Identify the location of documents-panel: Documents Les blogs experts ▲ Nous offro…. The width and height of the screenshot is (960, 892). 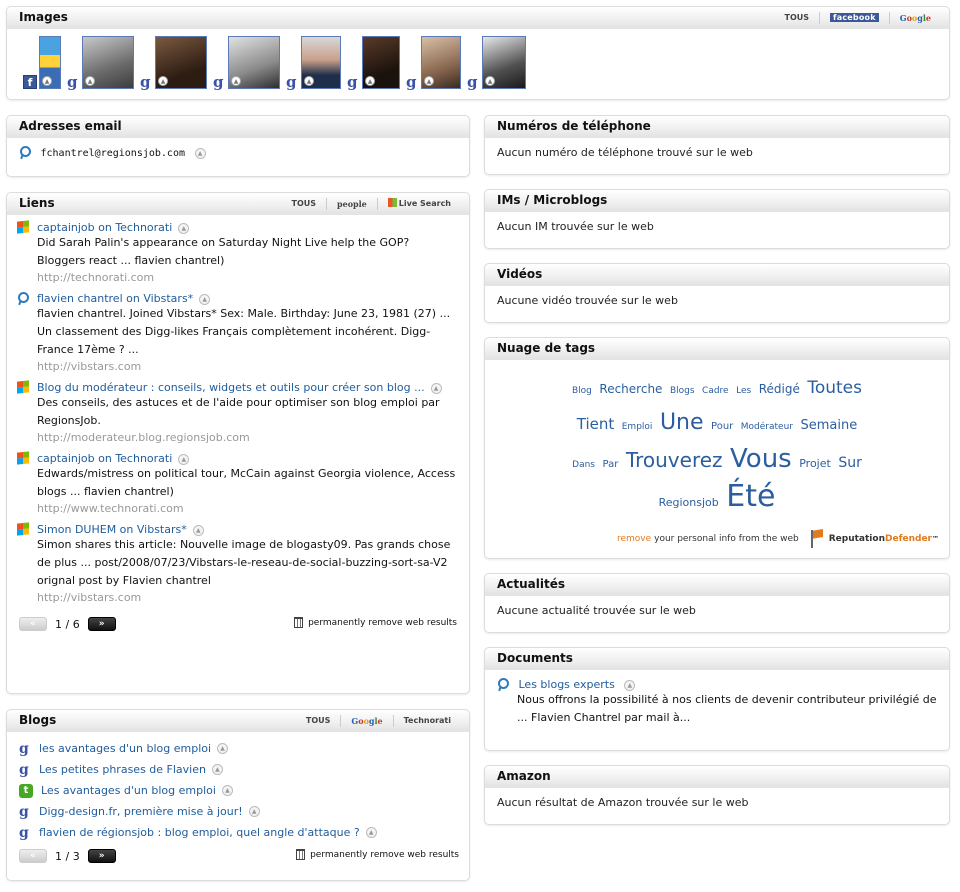
(717, 699).